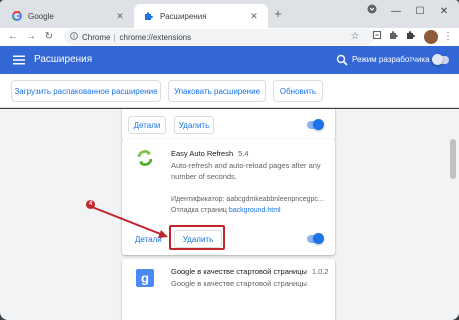 Image resolution: width=459 pixels, height=320 pixels. I want to click on tab-strip: Google ✕ Расширения ✕ + — ☐ ✕, so click(229, 14).